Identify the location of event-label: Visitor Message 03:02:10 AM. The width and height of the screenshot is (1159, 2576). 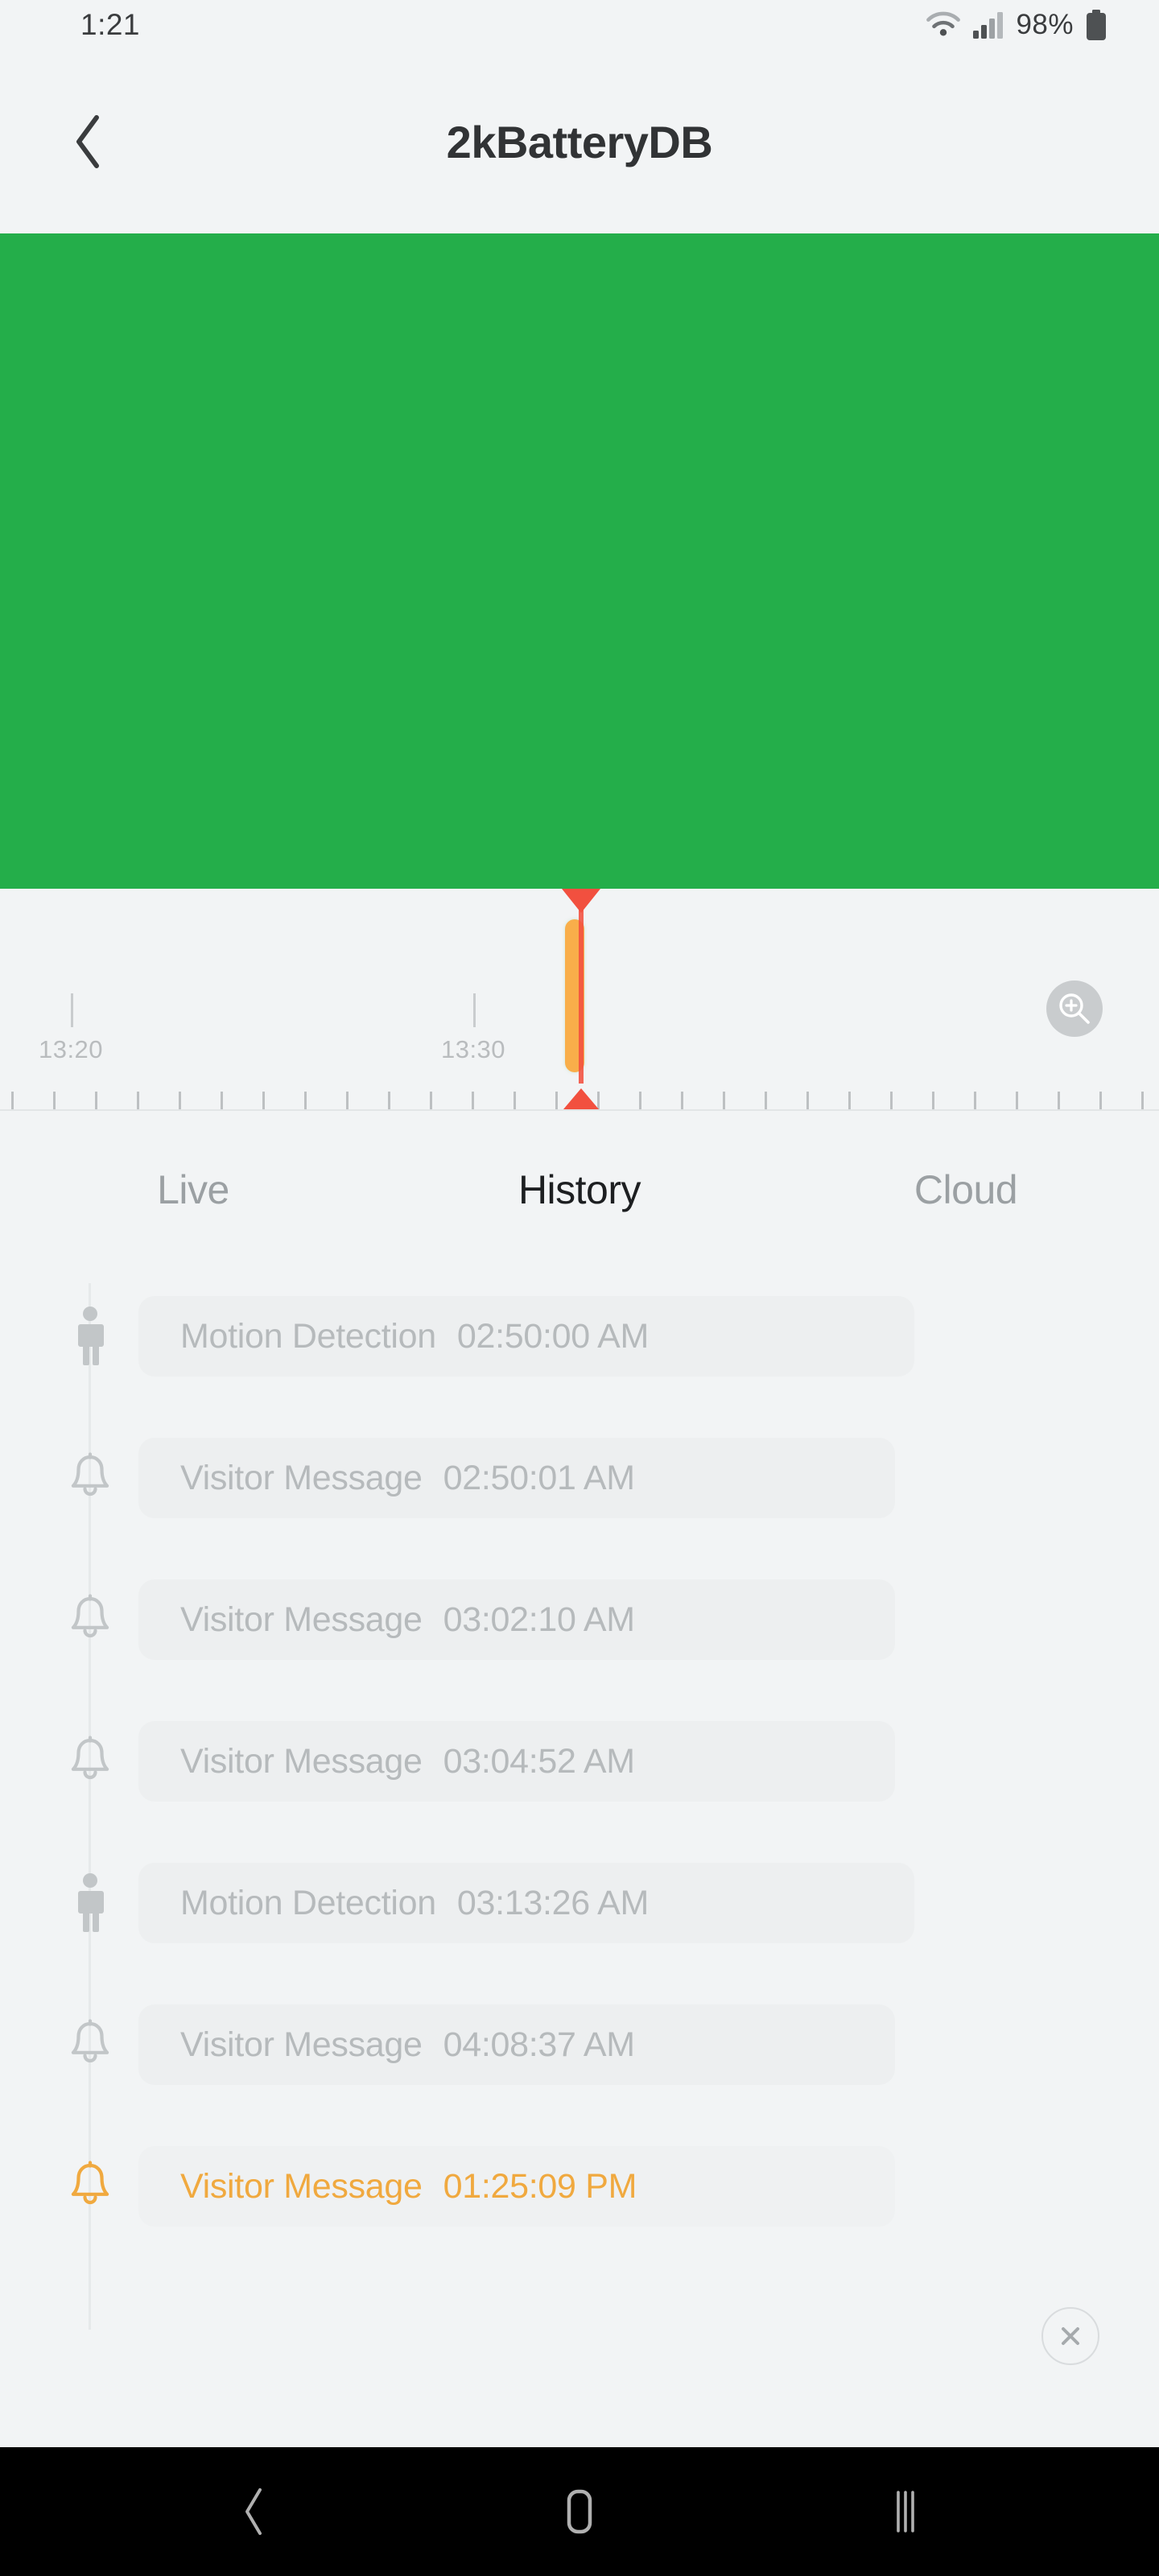
(386, 1620).